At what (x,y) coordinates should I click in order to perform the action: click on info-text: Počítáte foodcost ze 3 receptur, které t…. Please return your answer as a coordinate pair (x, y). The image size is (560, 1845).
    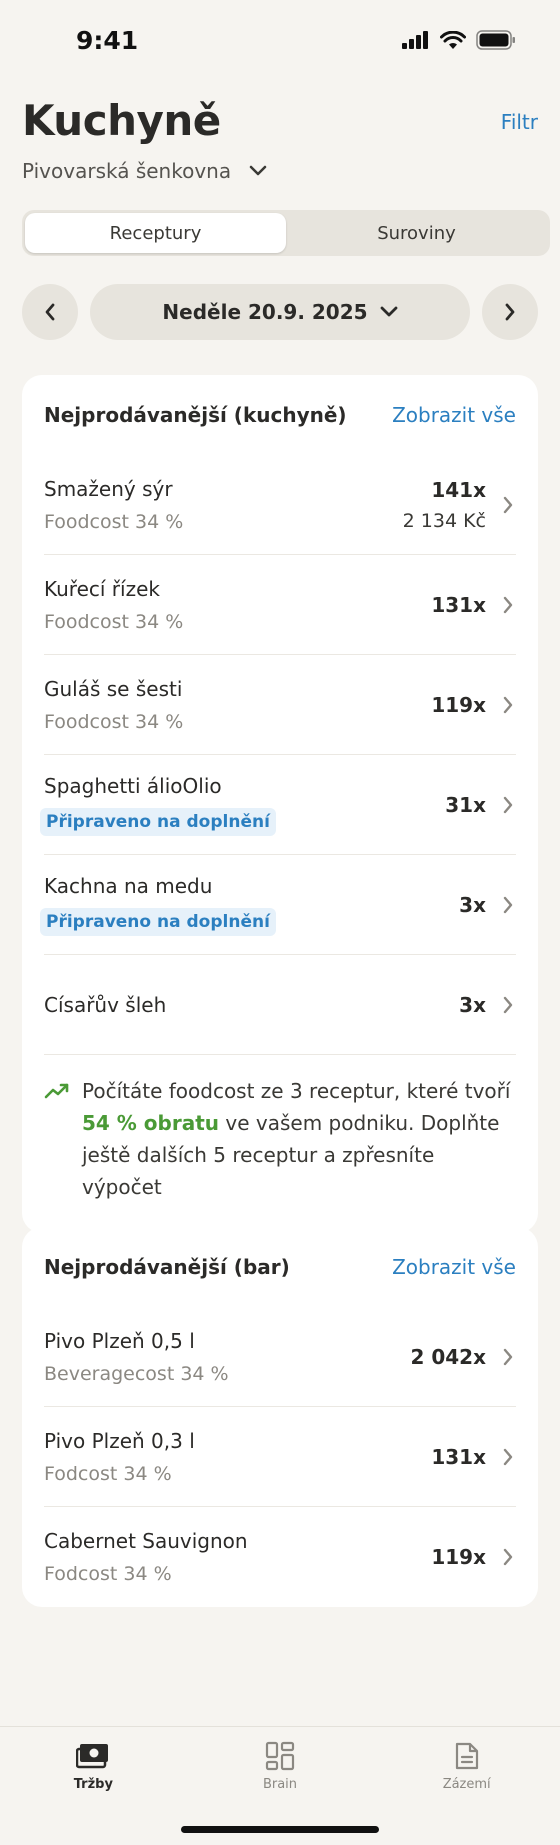
    Looking at the image, I should click on (296, 1139).